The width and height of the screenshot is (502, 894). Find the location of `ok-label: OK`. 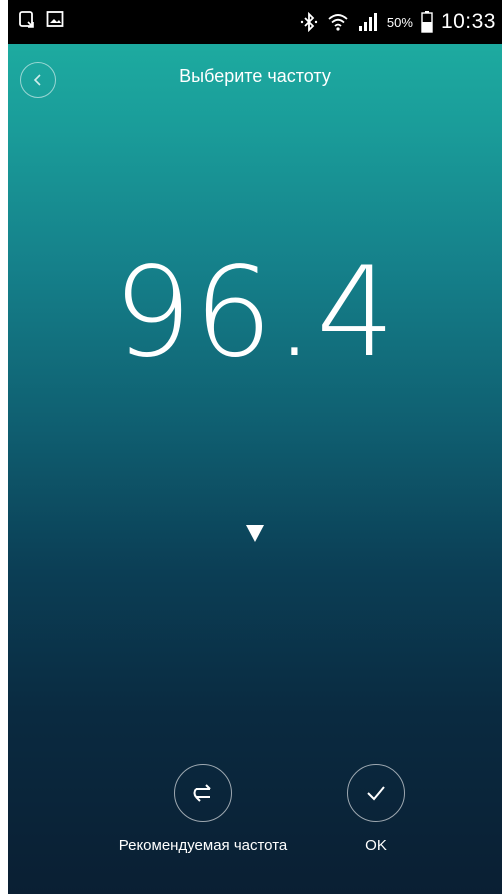

ok-label: OK is located at coordinates (376, 845).